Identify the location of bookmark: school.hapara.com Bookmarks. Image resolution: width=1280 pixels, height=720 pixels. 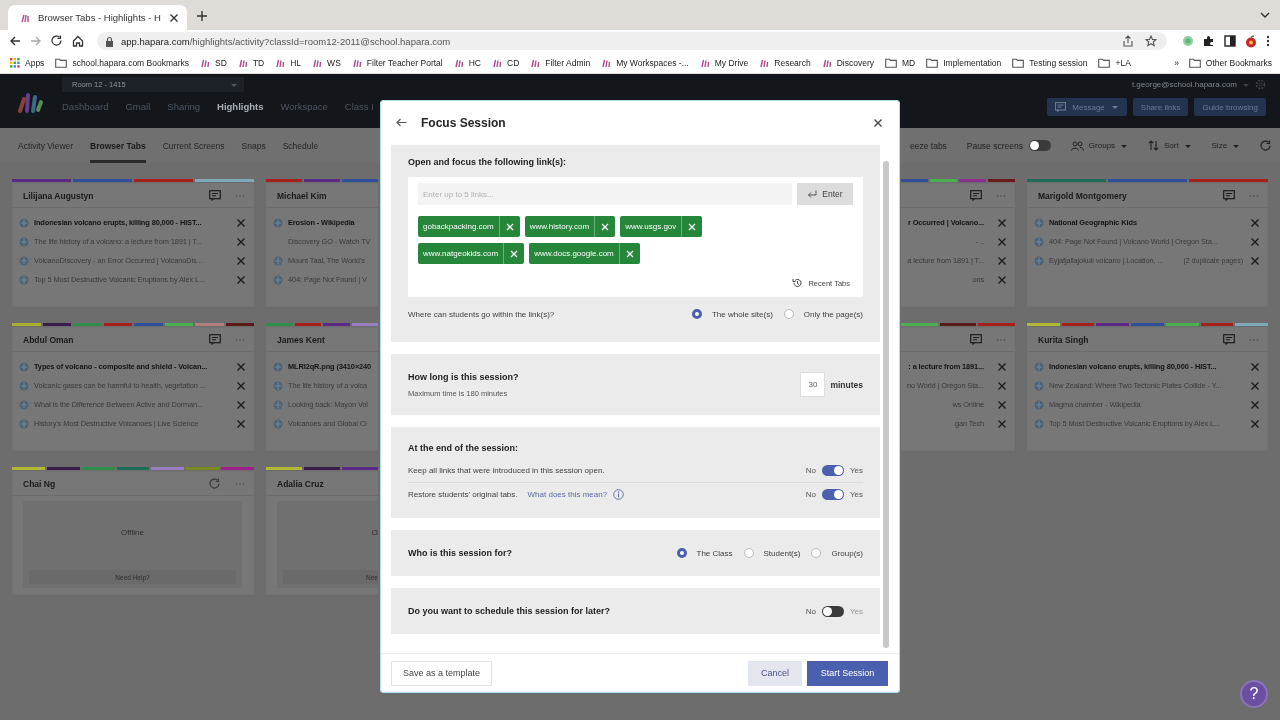
(122, 62).